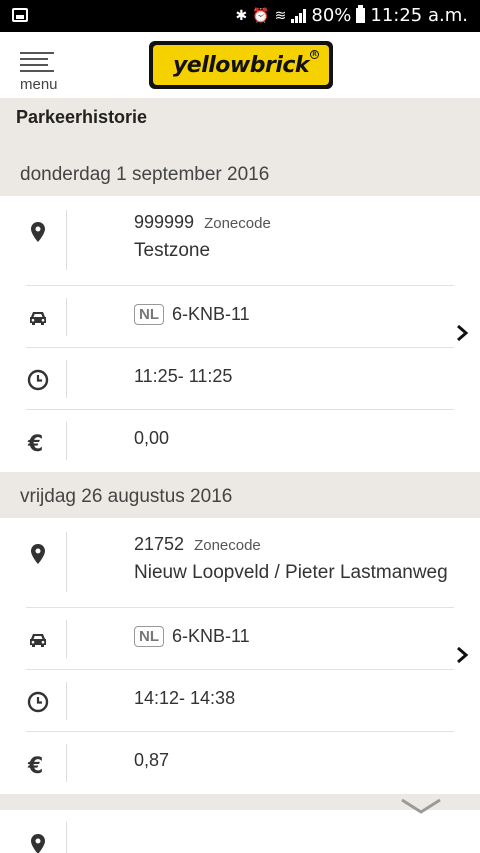 The height and width of the screenshot is (853, 480). Describe the element at coordinates (240, 121) in the screenshot. I see `page-title-bar: Parkeerhistorie` at that location.